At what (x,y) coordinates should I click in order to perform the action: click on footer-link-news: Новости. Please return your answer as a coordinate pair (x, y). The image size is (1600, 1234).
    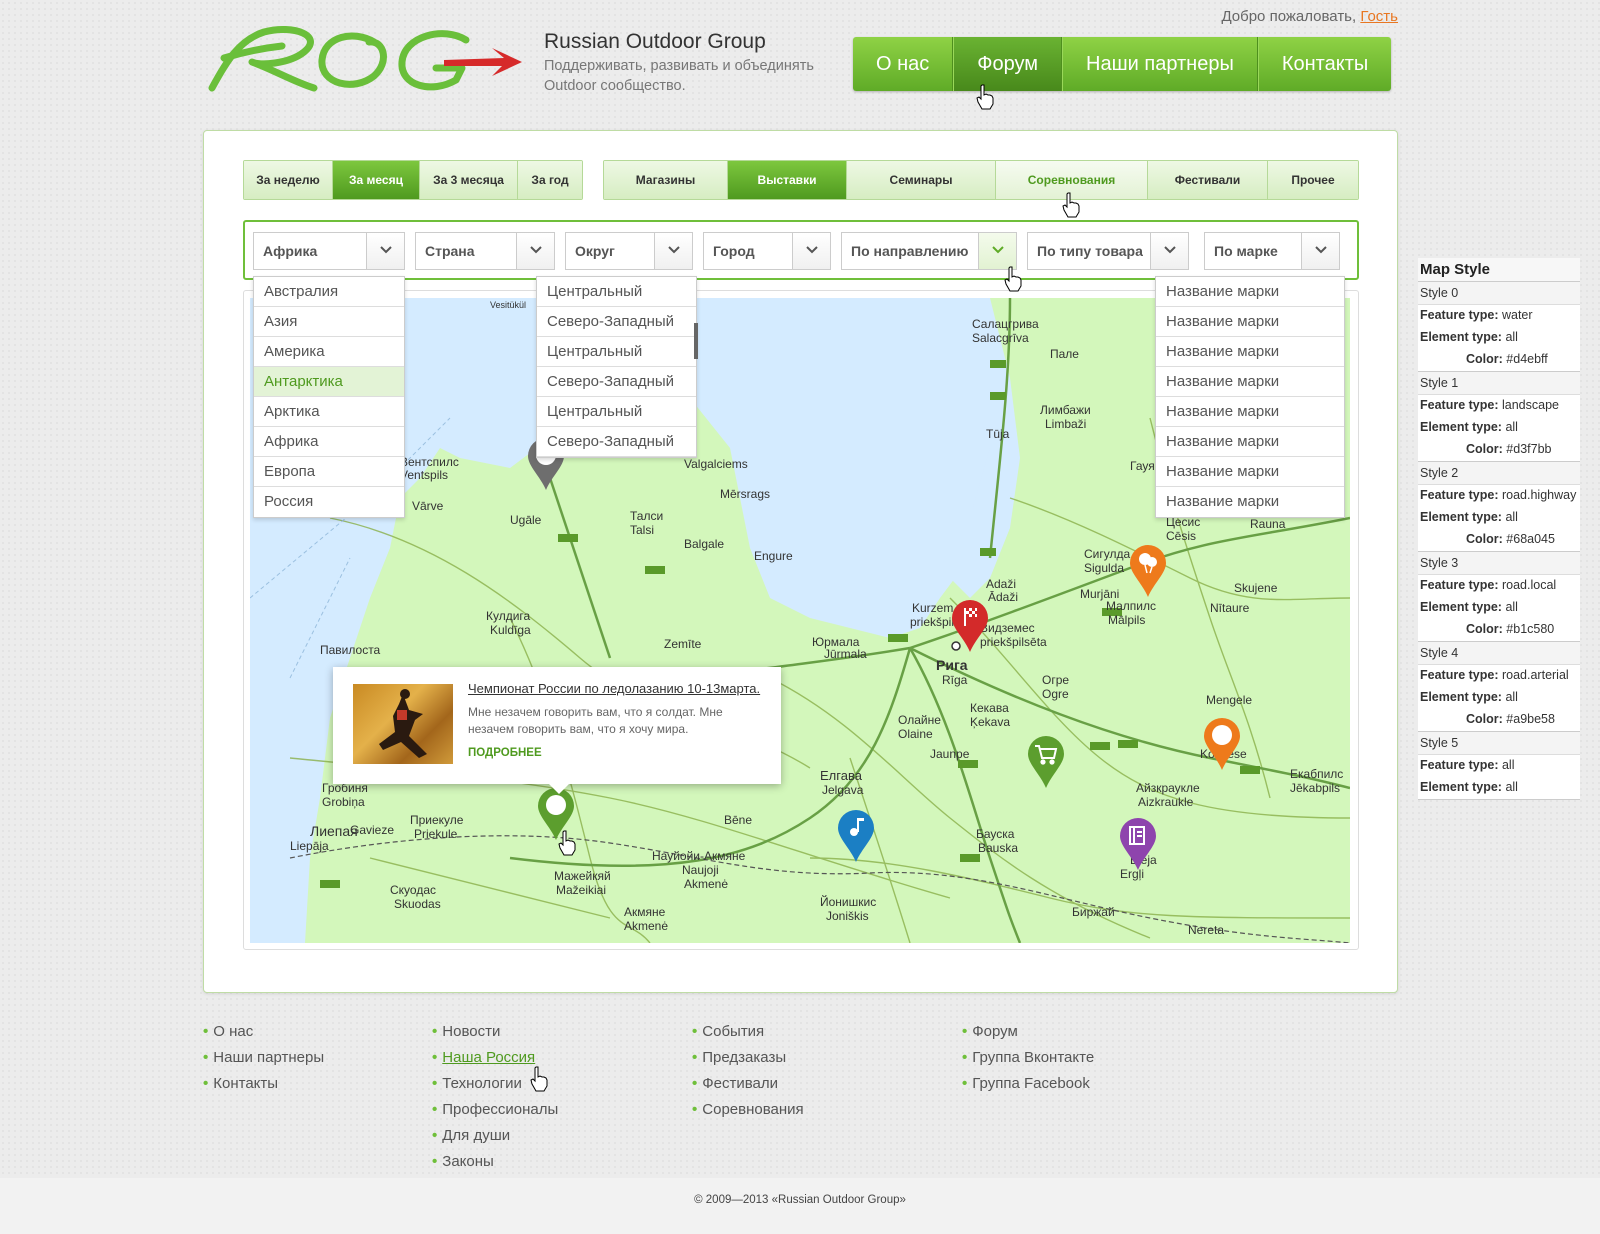
    Looking at the image, I should click on (495, 1036).